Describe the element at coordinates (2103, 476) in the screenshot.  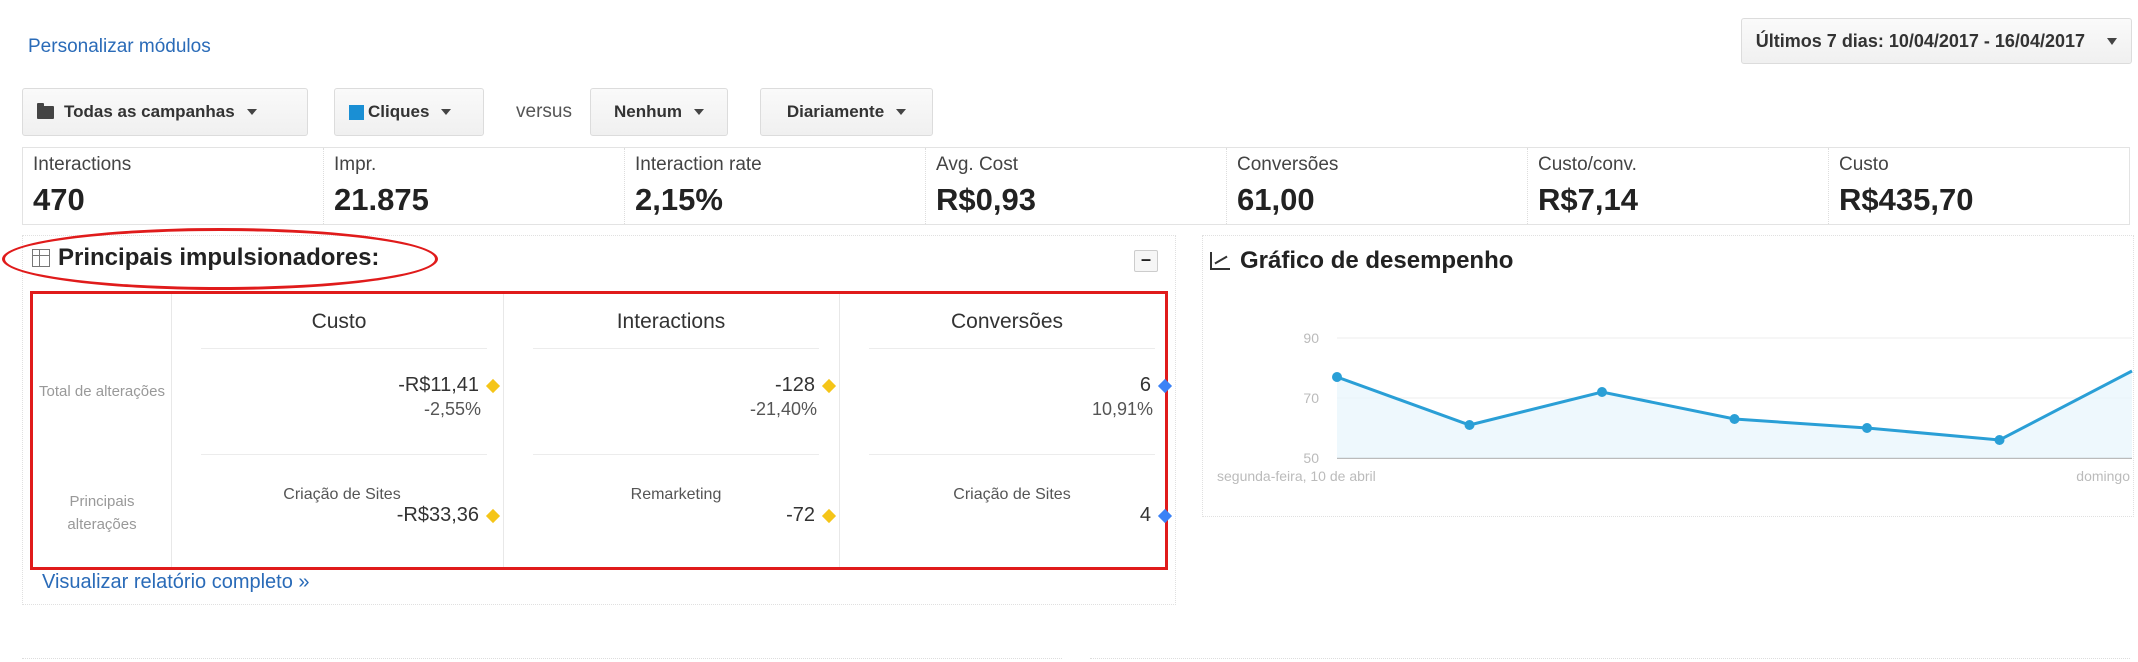
I see `x-tick-label: domingo` at that location.